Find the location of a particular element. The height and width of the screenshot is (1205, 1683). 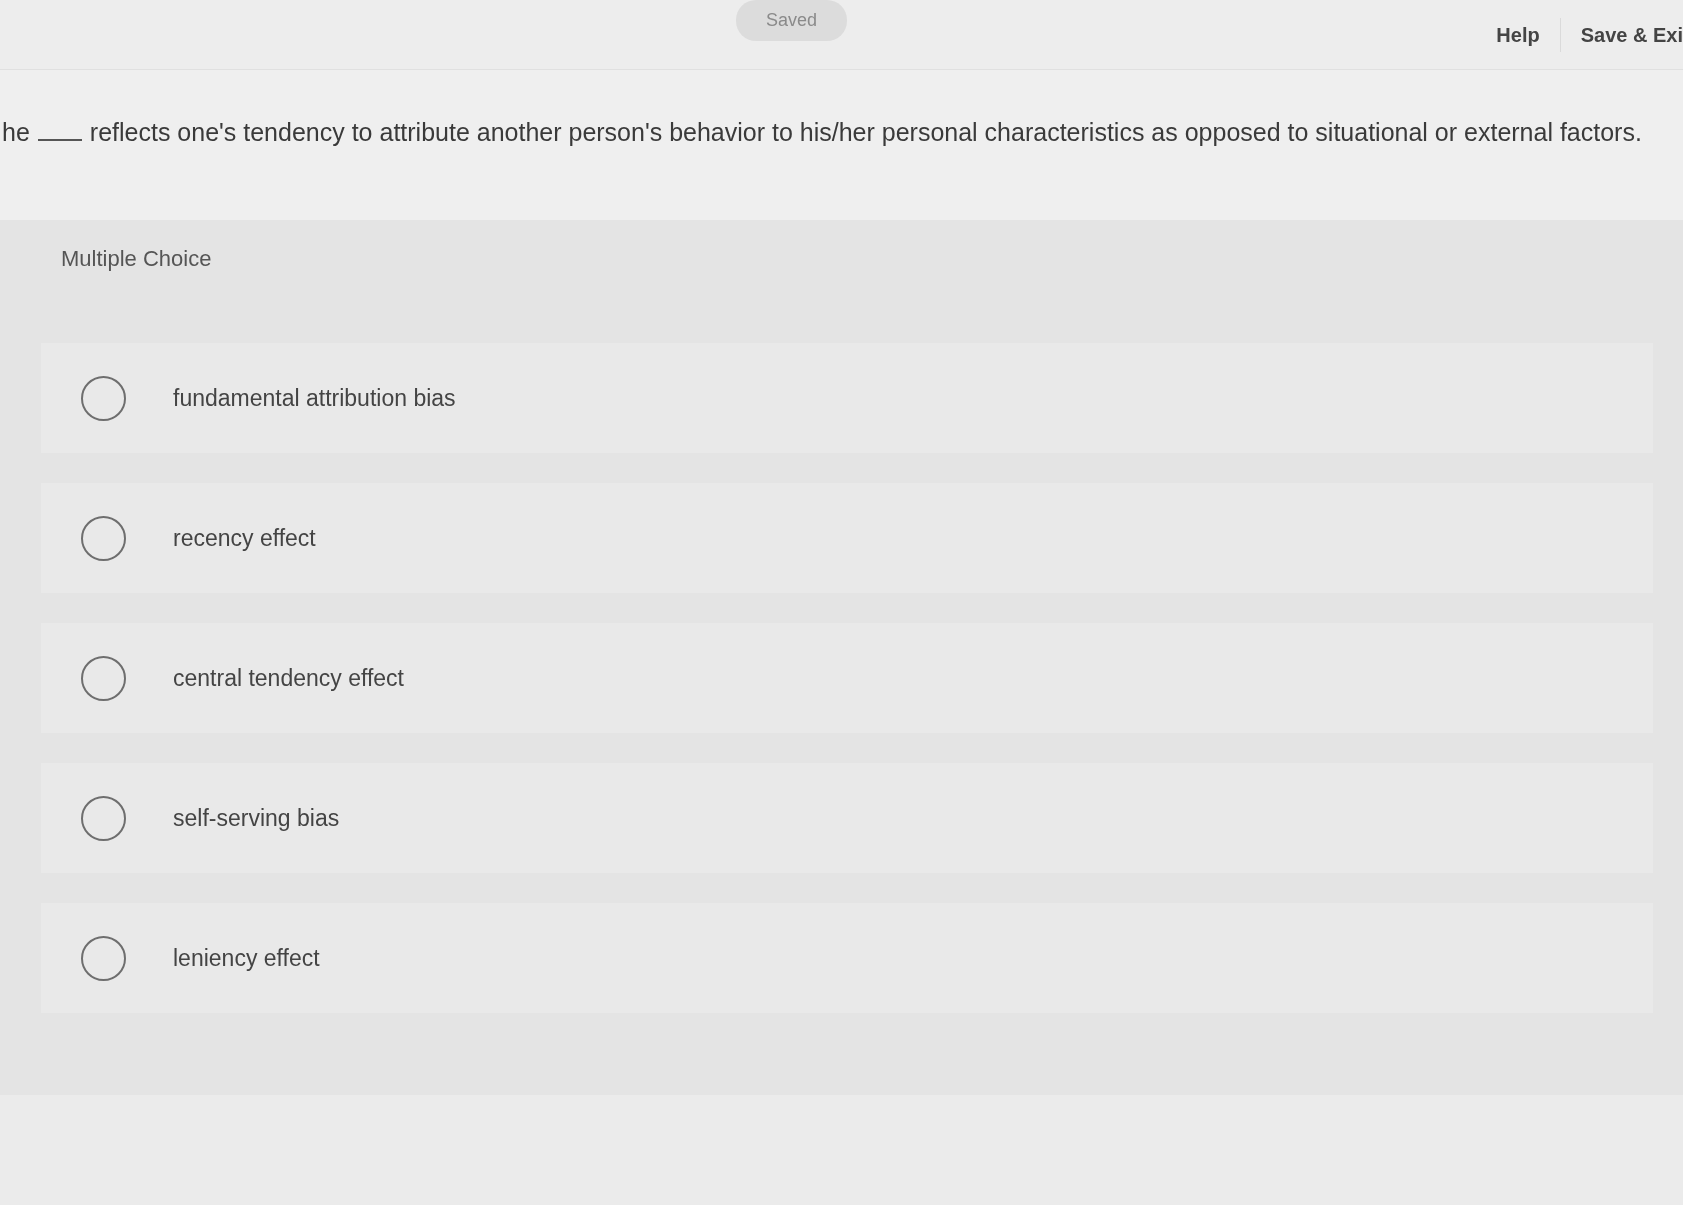

option-label: self-serving bias is located at coordinates (256, 818).